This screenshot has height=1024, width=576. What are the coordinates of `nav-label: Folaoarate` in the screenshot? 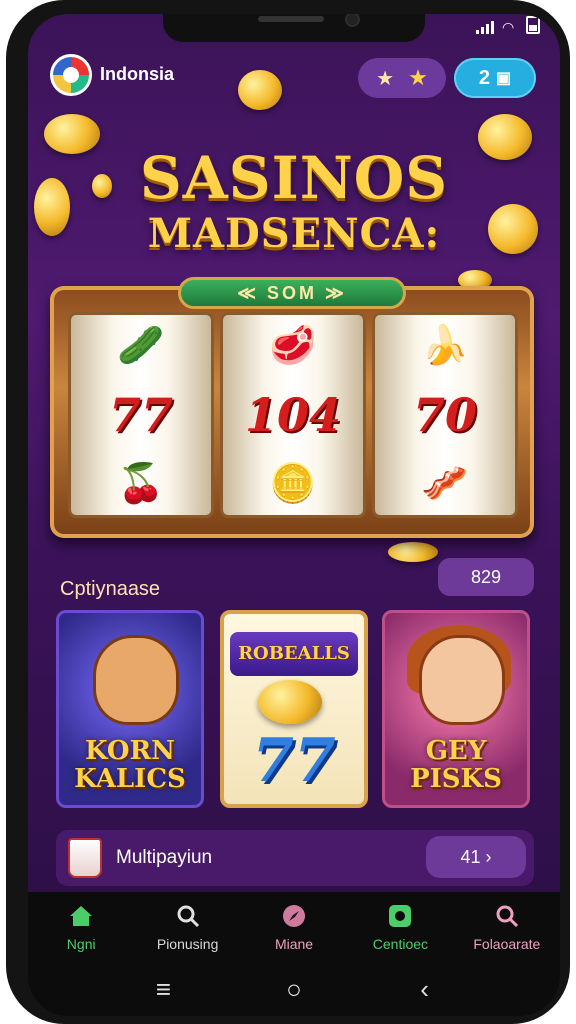 It's located at (507, 944).